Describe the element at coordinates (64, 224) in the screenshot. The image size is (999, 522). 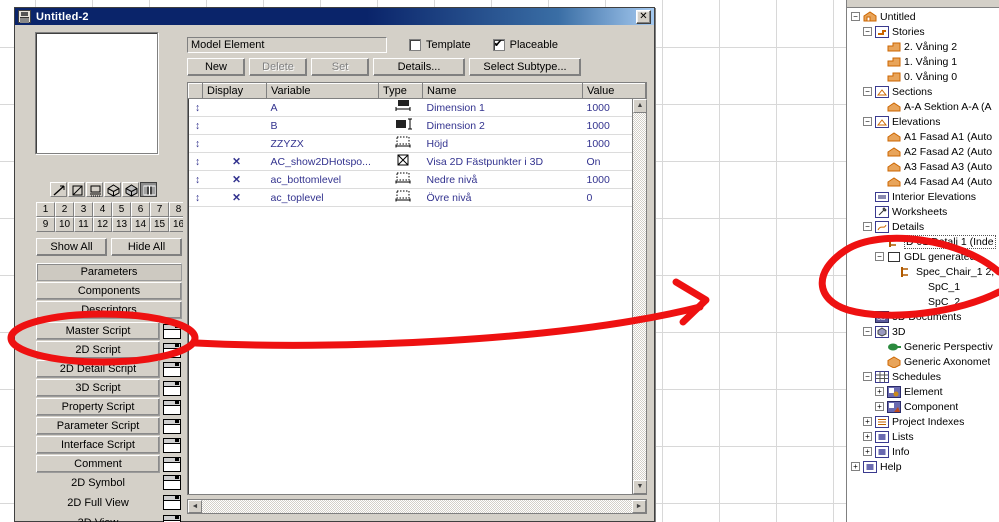
I see `layer-button-10: 10` at that location.